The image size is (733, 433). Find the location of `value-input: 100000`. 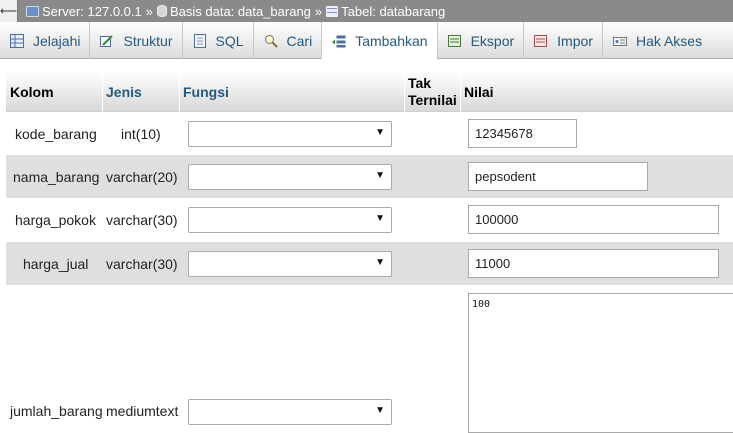

value-input: 100000 is located at coordinates (593, 219).